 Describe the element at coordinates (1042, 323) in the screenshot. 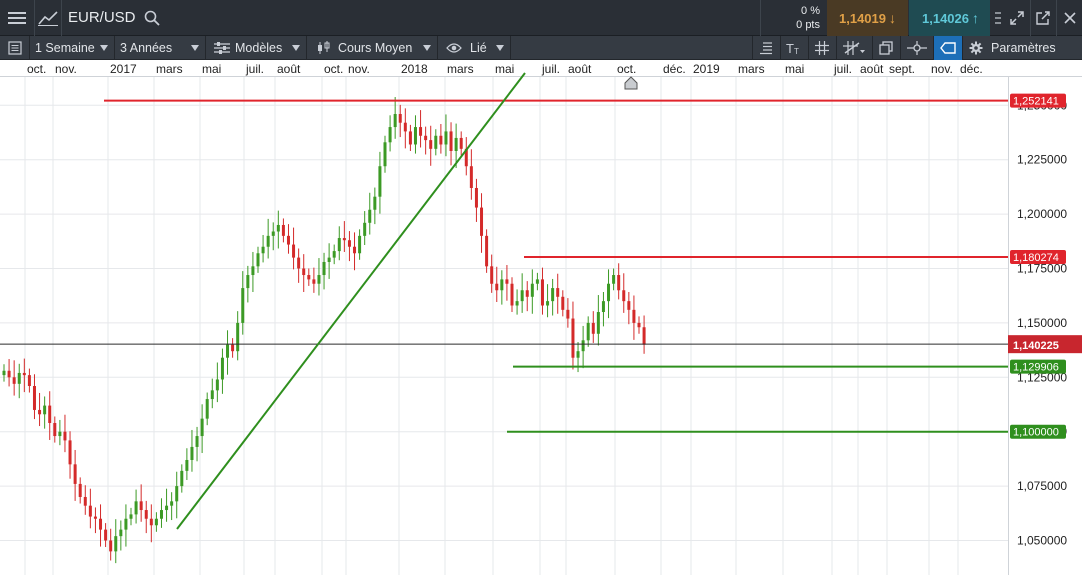

I see `price-tick-label: 1,150000` at that location.